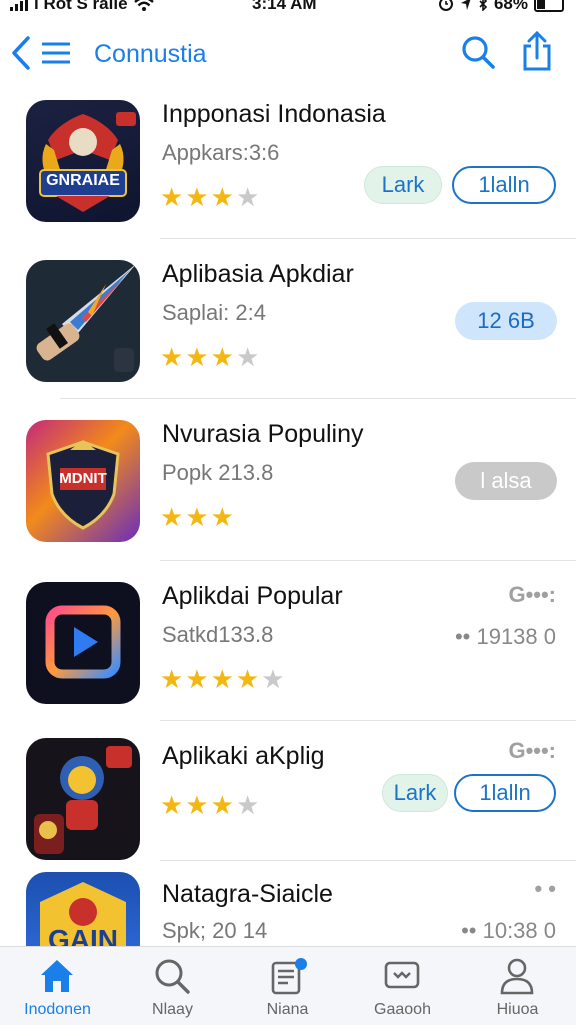  Describe the element at coordinates (284, 6) in the screenshot. I see `status-time: 3:14 AM` at that location.